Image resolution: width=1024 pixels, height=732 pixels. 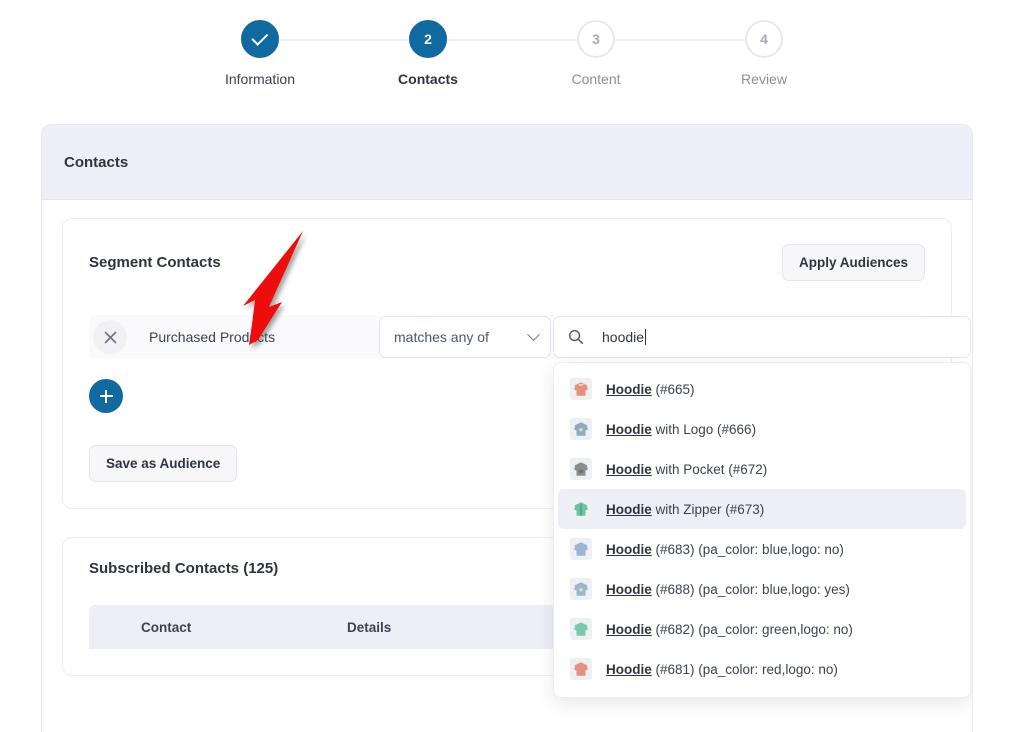 I want to click on list-item: Hoodie (#681) (pa_color: red,logo: no), so click(x=762, y=669).